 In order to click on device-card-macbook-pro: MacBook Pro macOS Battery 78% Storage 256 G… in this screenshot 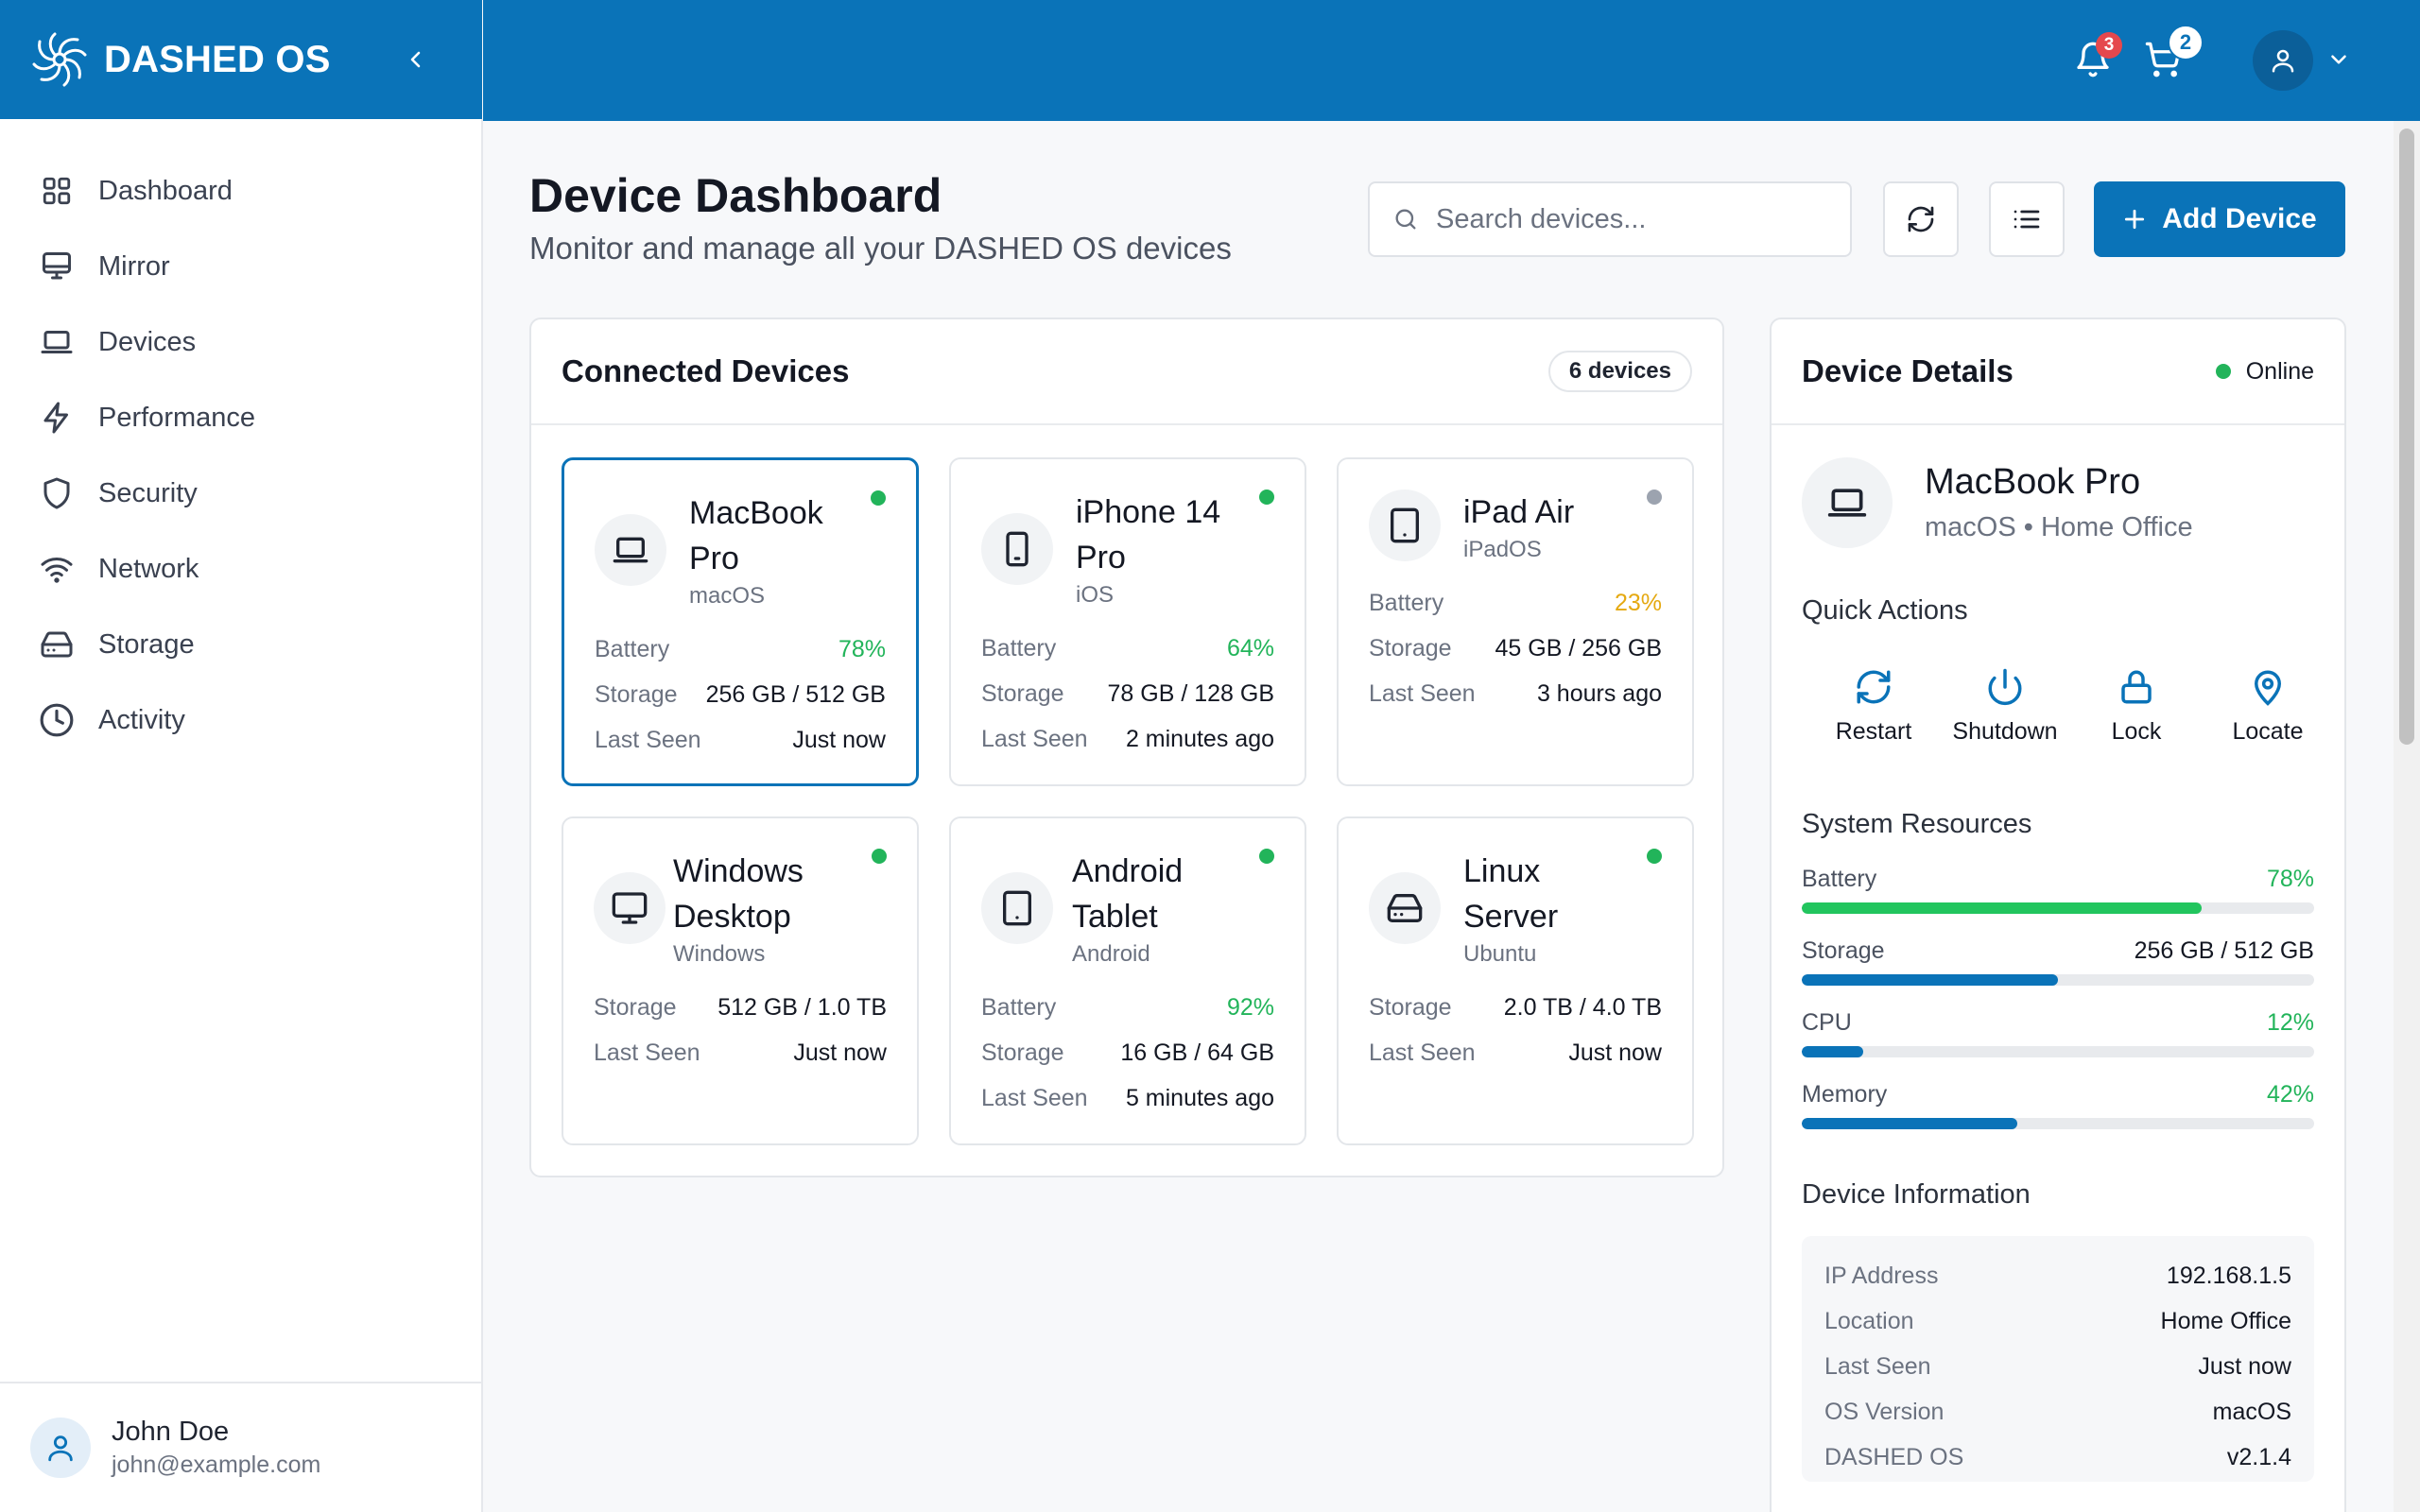, I will do `click(740, 621)`.